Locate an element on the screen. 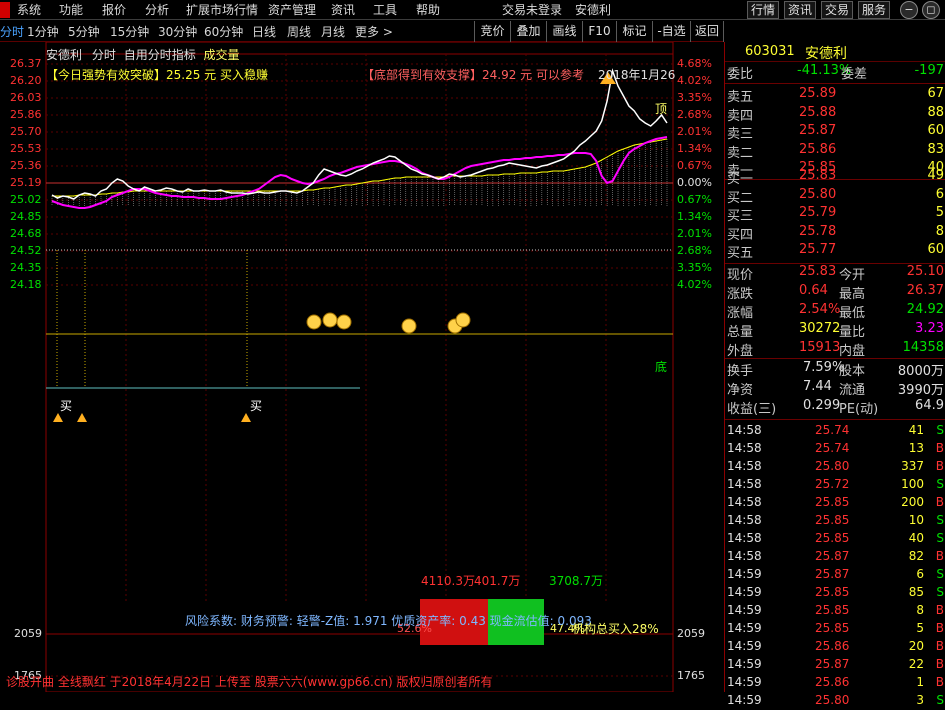 The image size is (945, 710). period-more: 更多 > is located at coordinates (374, 31).